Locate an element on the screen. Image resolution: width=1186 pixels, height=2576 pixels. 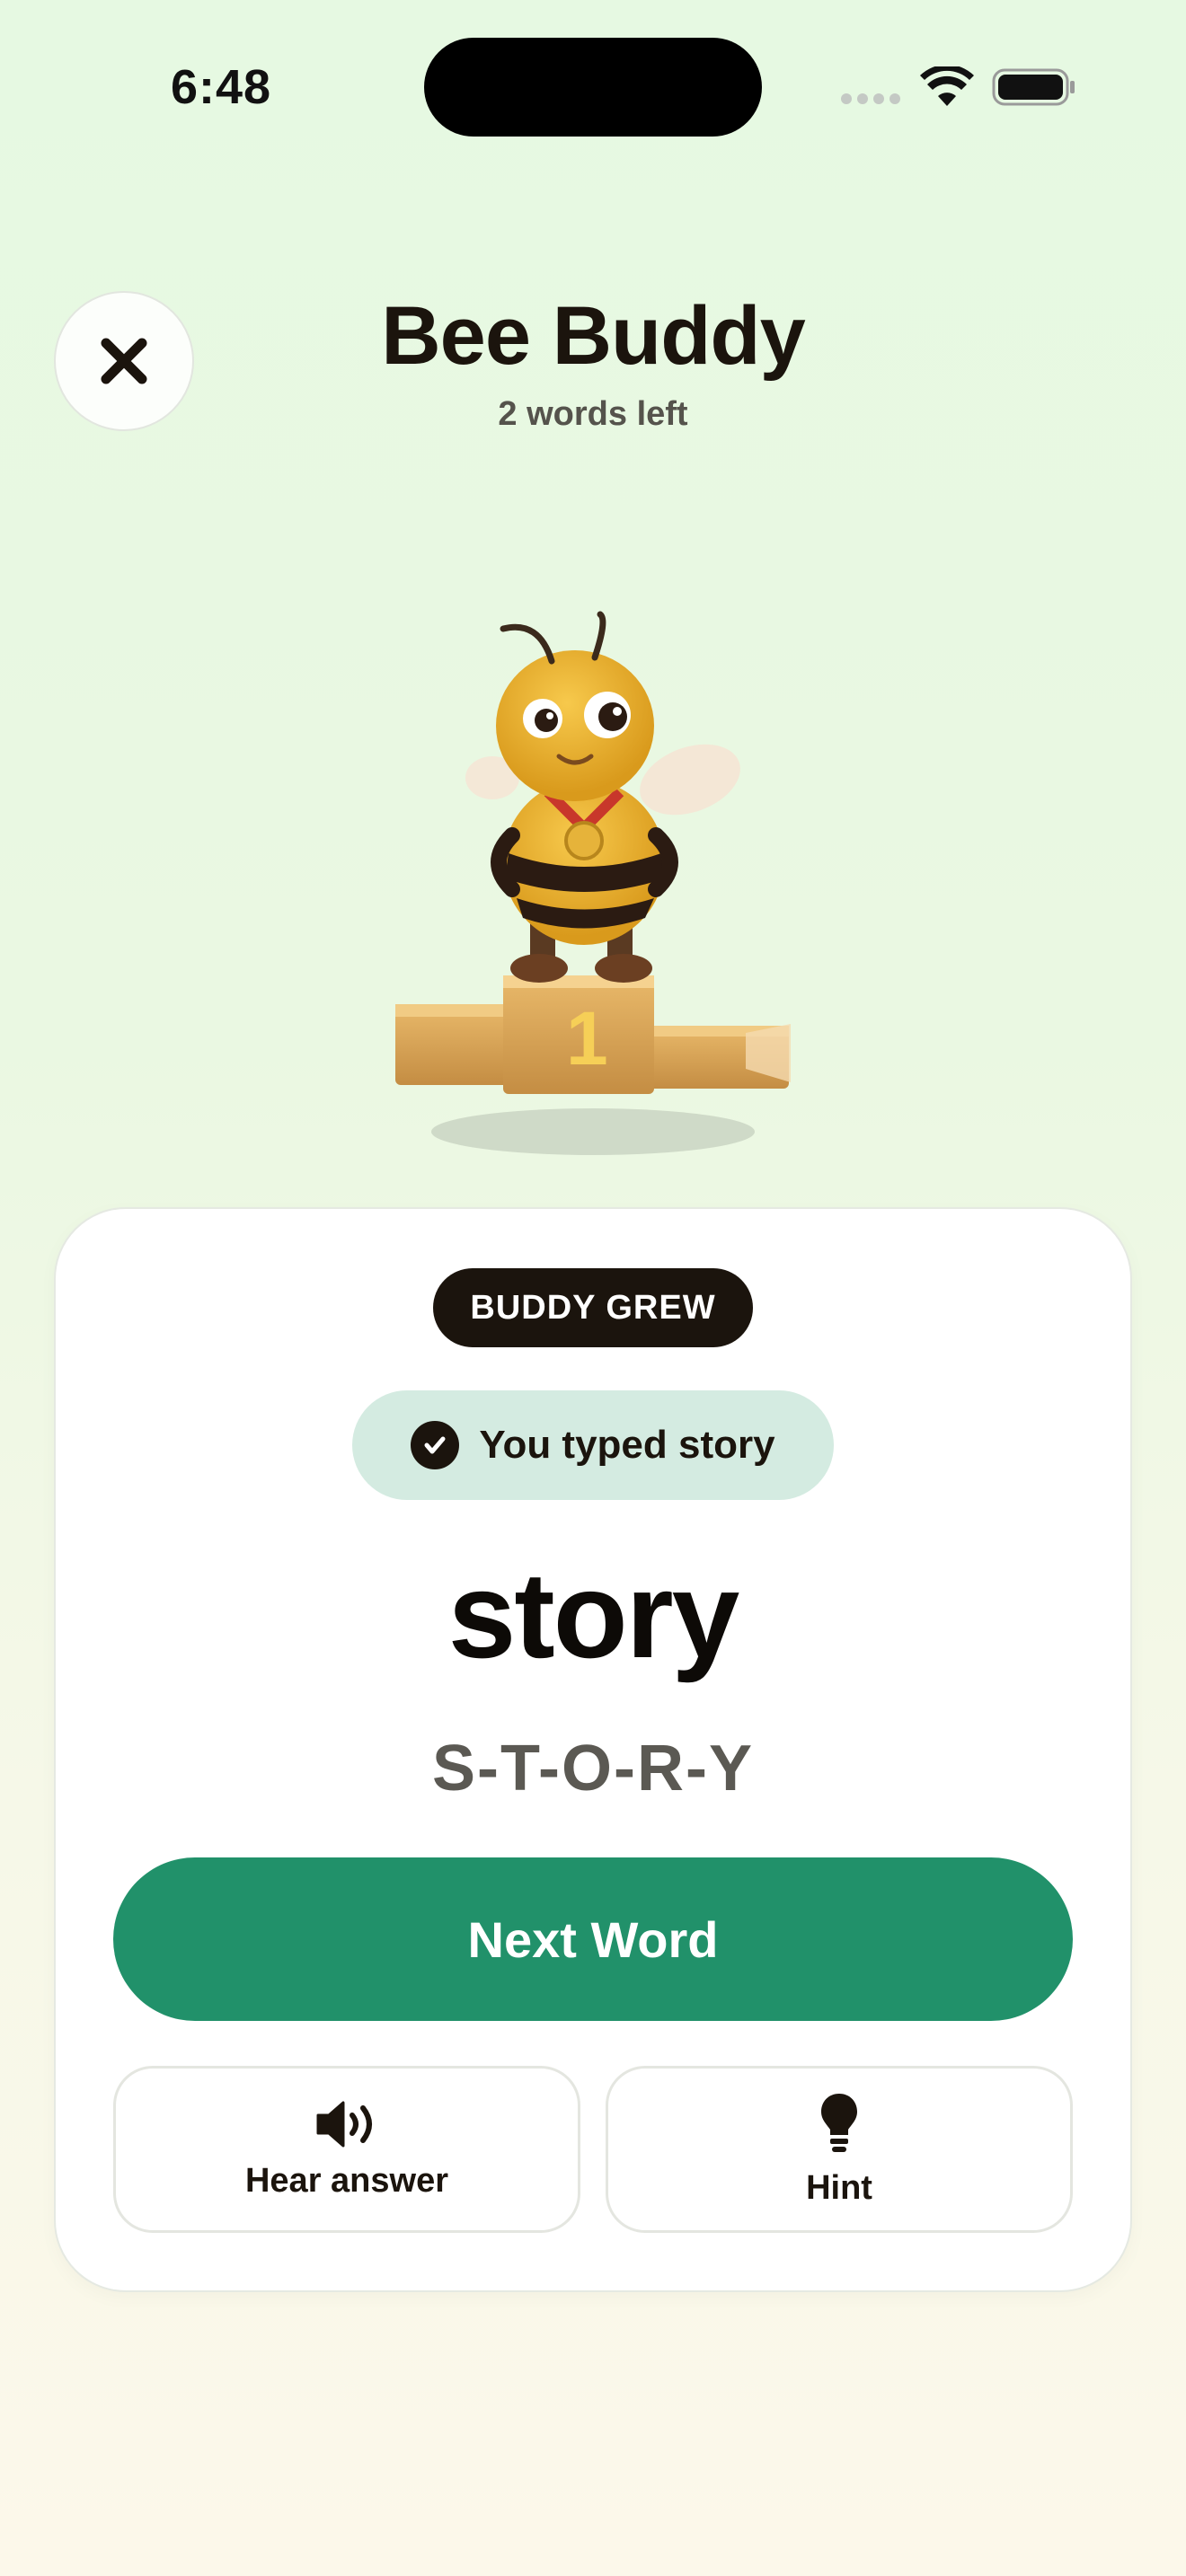
page-title: Bee Buddy is located at coordinates (593, 336).